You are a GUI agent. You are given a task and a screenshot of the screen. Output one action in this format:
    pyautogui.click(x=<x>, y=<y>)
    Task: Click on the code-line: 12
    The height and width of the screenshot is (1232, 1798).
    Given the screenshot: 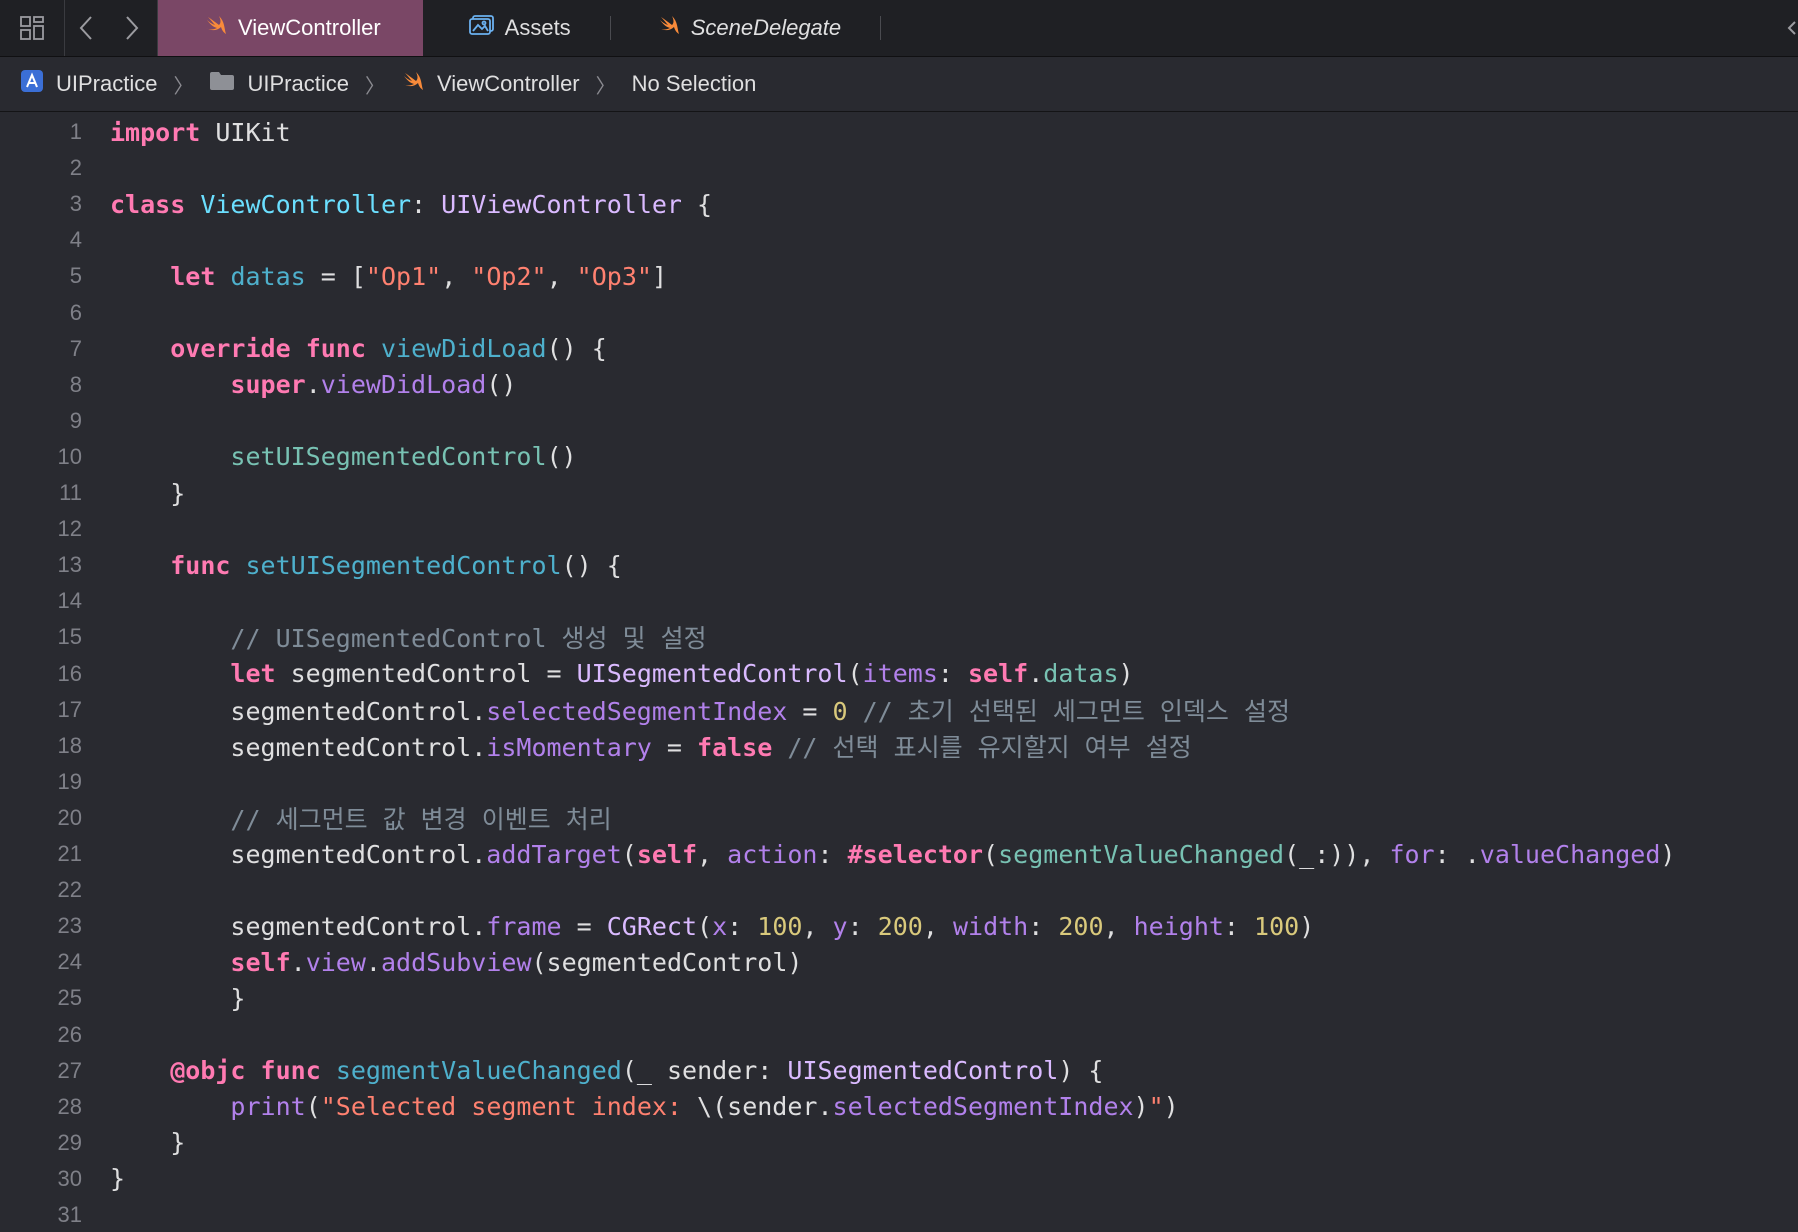 What is the action you would take?
    pyautogui.click(x=899, y=529)
    